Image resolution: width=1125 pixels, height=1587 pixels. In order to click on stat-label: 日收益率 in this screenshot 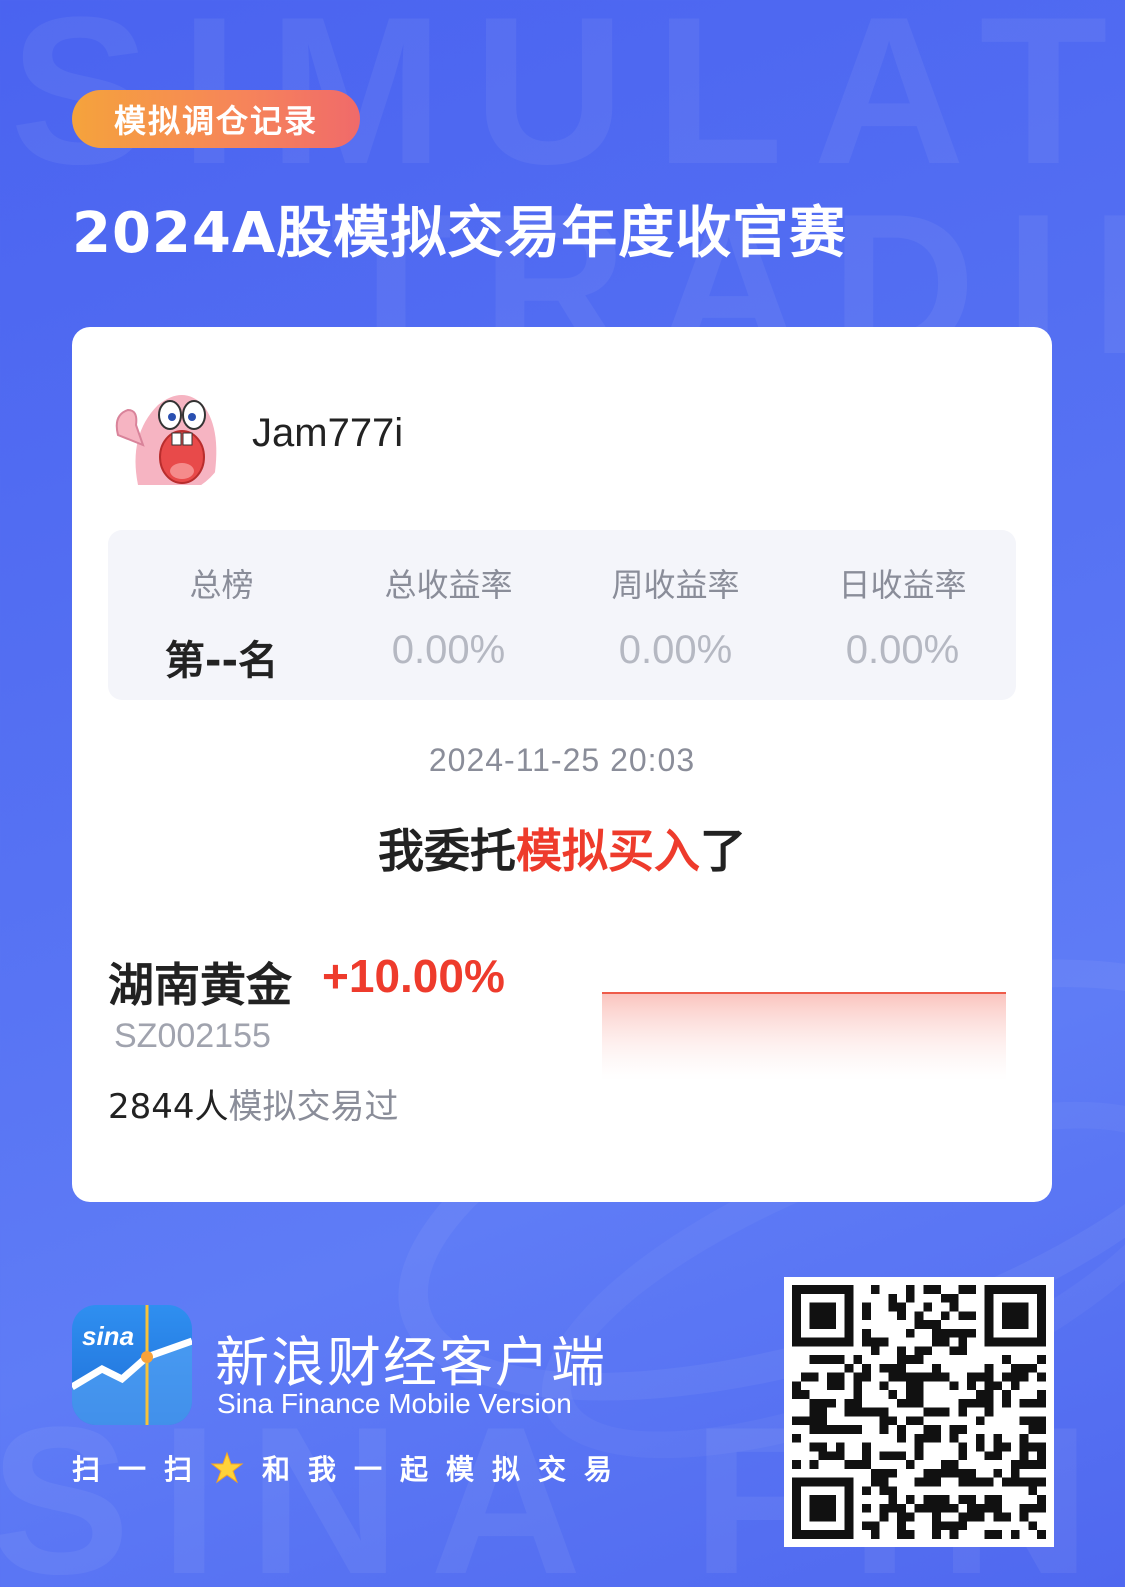, I will do `click(902, 585)`.